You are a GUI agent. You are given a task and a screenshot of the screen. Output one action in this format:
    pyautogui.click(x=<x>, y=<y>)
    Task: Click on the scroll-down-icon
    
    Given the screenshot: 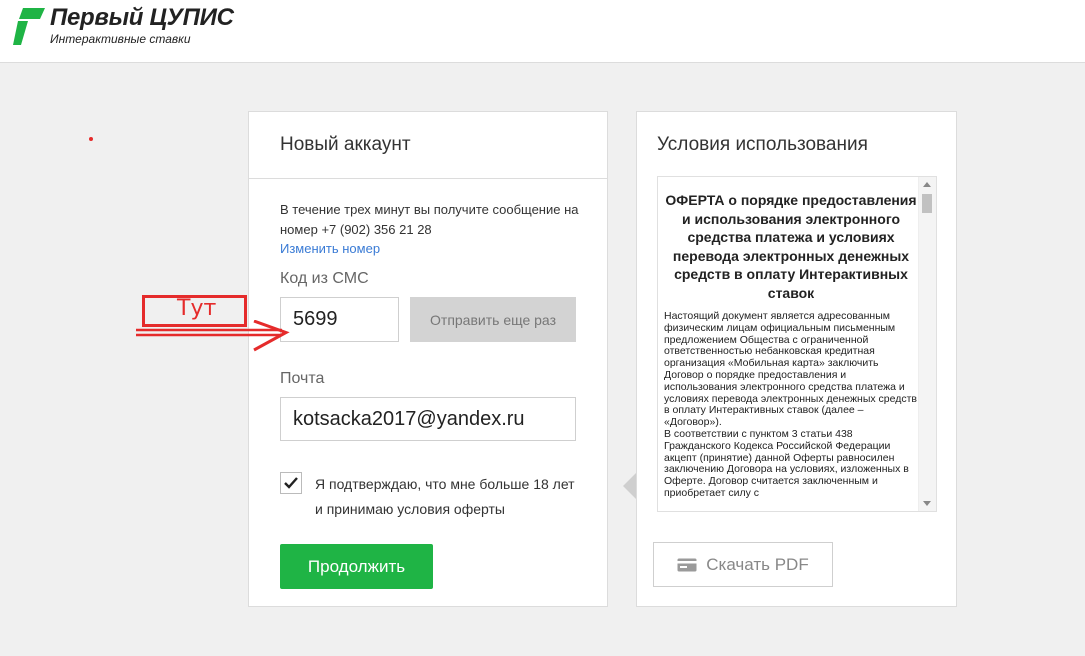 What is the action you would take?
    pyautogui.click(x=927, y=503)
    